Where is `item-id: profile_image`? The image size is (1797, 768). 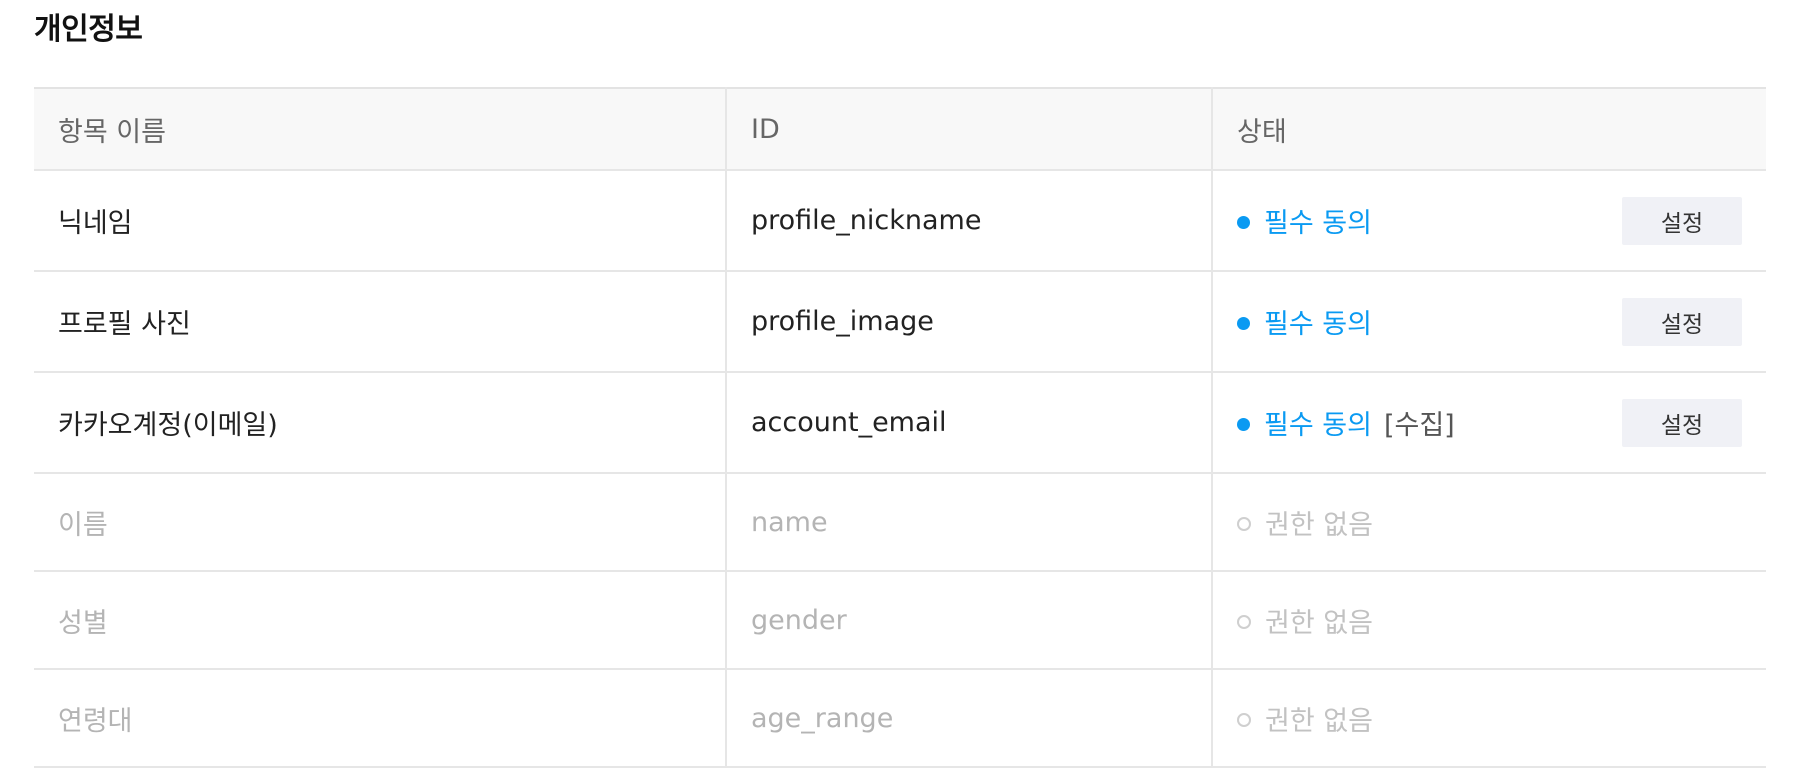
item-id: profile_image is located at coordinates (968, 322).